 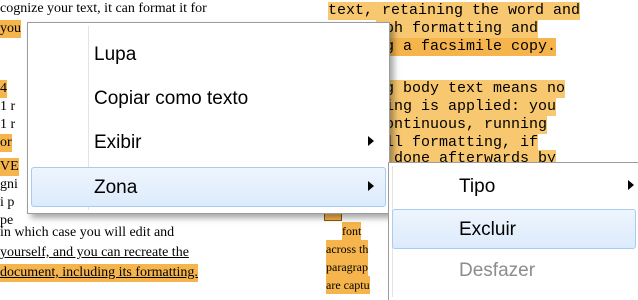 What do you see at coordinates (457, 29) in the screenshot?
I see `doc-line: aph formatting and` at bounding box center [457, 29].